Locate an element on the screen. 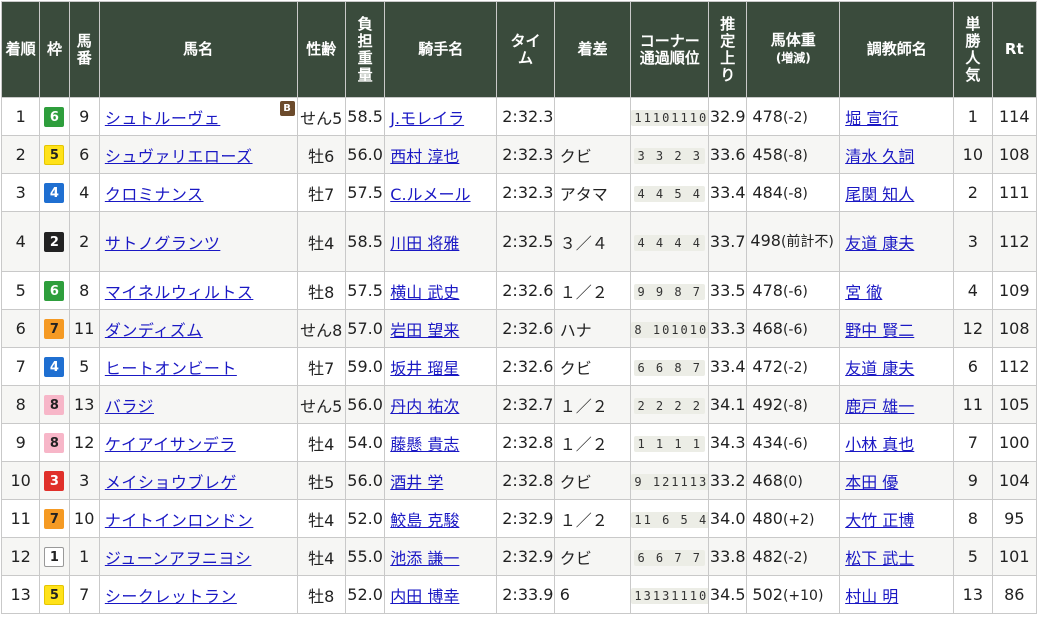 Image resolution: width=1038 pixels, height=630 pixels. trainer-name-link: 堀 宣行 is located at coordinates (871, 118).